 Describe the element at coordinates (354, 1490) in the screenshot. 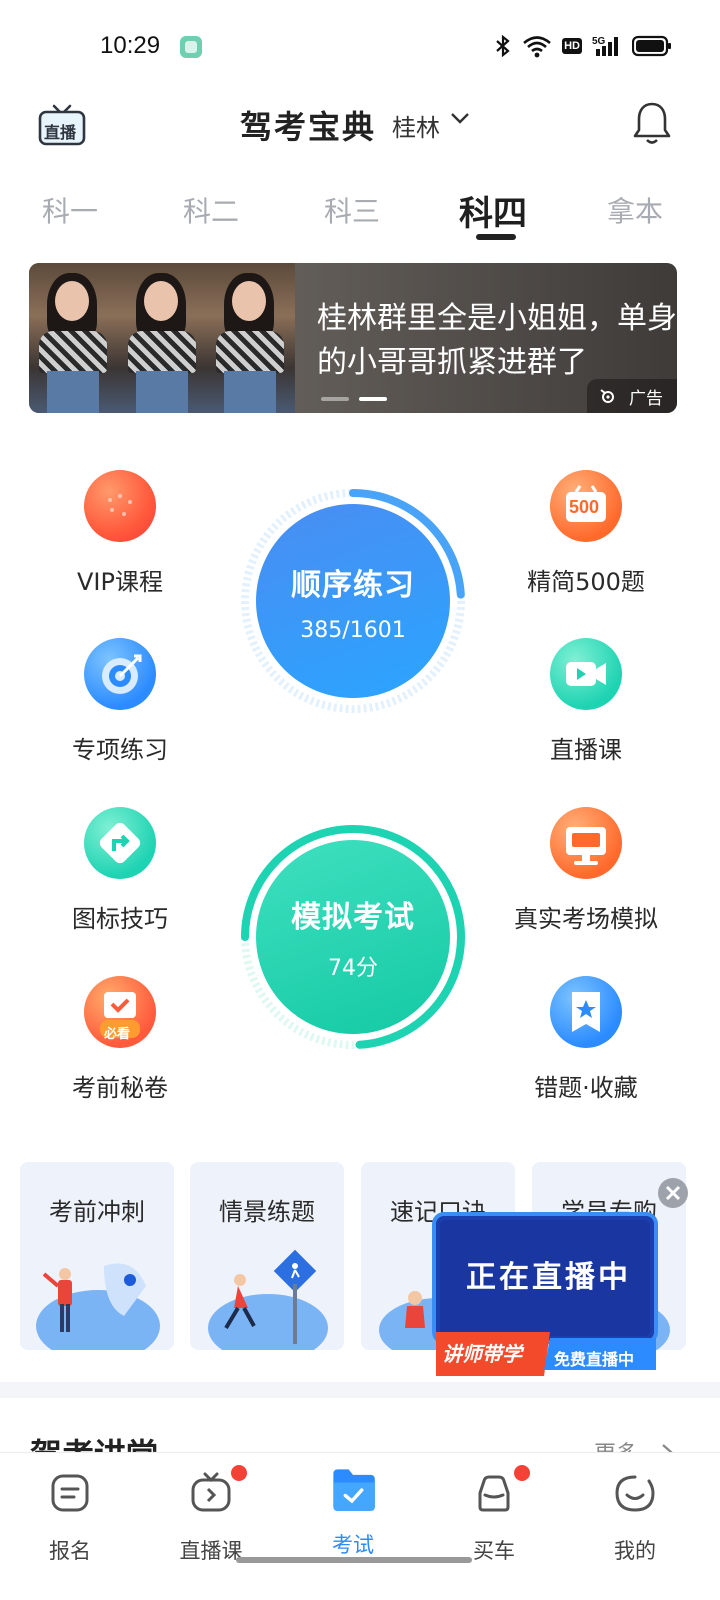

I see `exam-folder-icon` at that location.